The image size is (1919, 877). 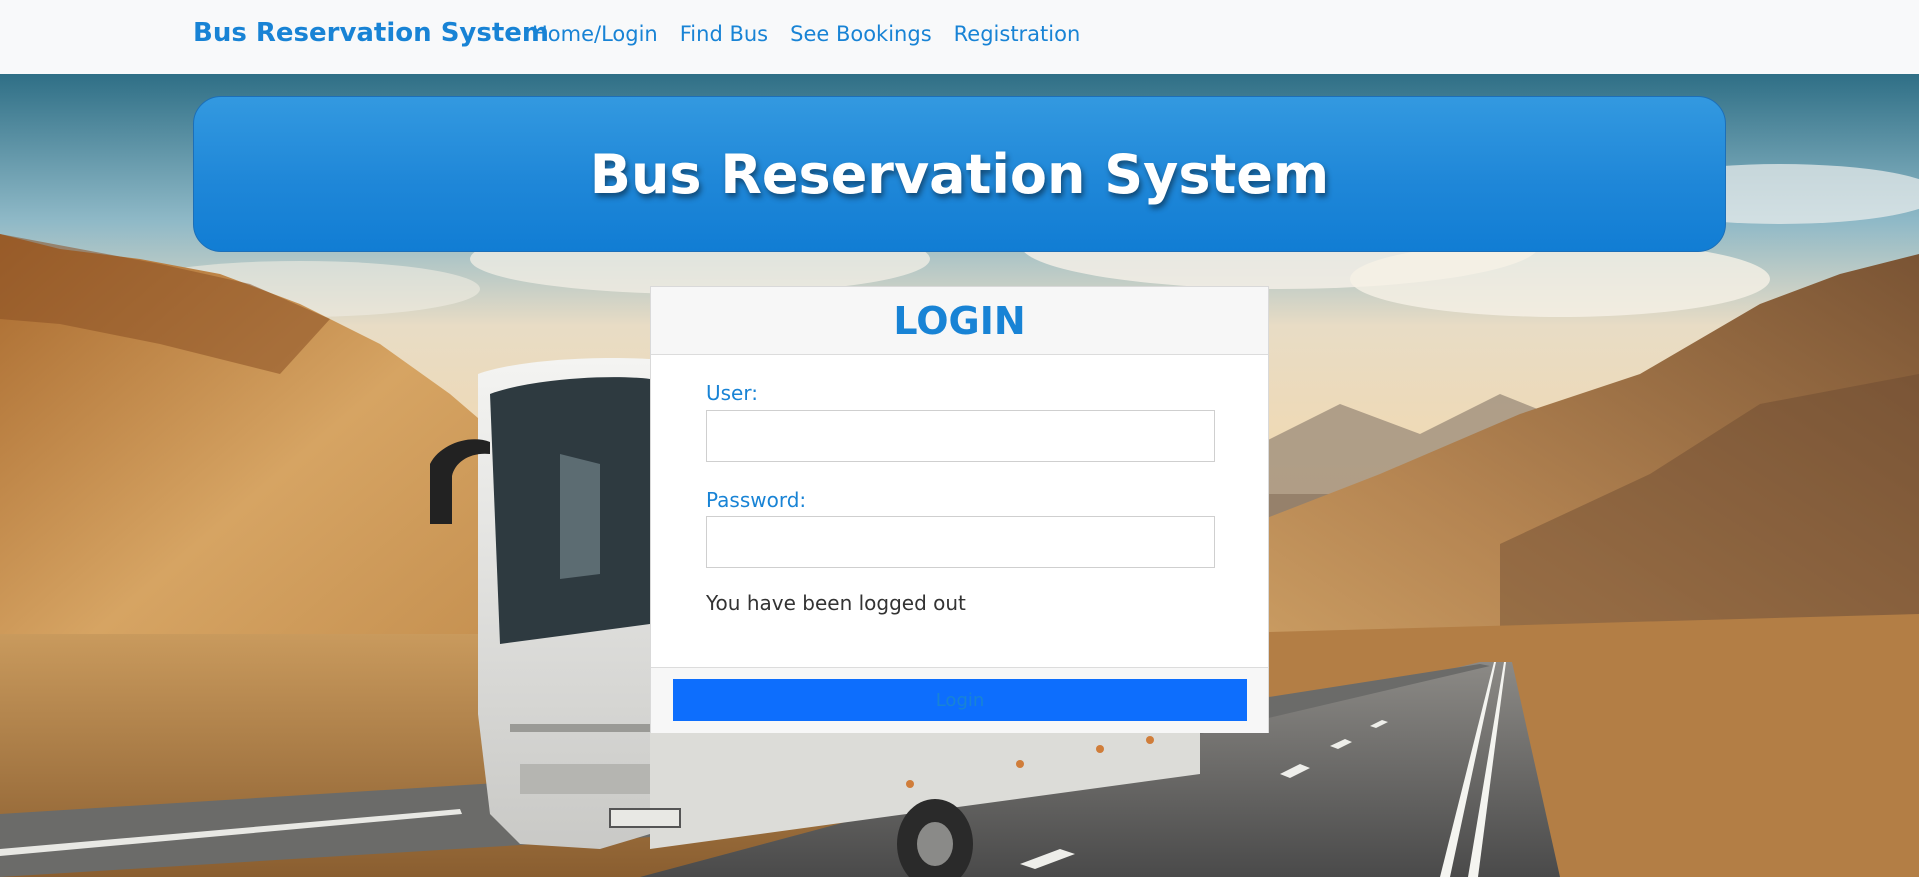 I want to click on nav-find-bus: Find Bus, so click(x=724, y=34).